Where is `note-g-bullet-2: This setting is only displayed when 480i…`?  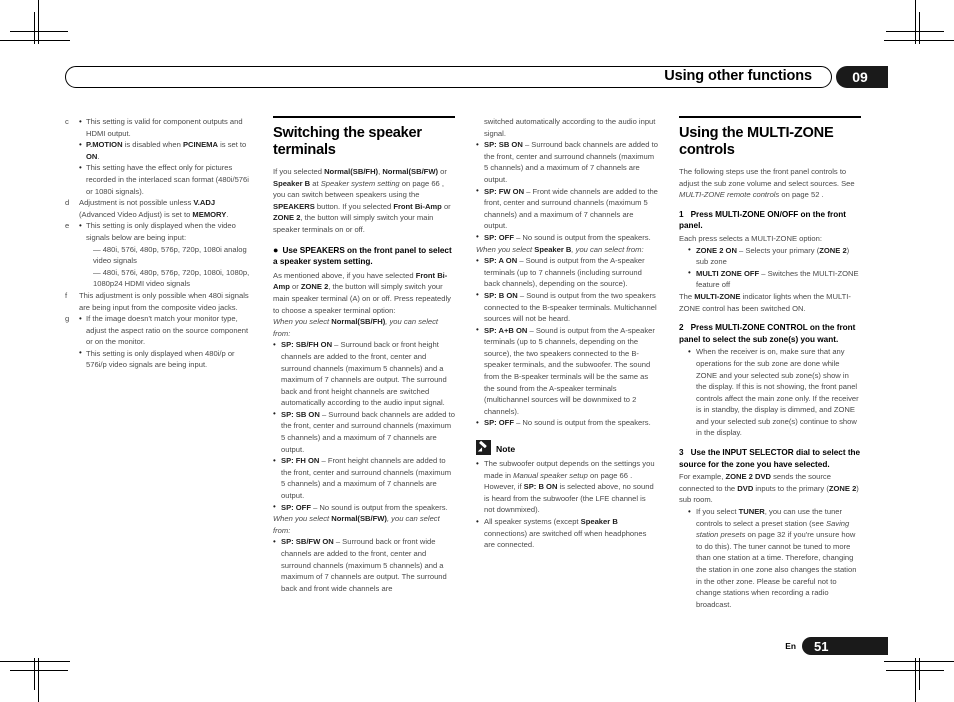
note-g-bullet-2: This setting is only displayed when 480i… is located at coordinates (165, 359).